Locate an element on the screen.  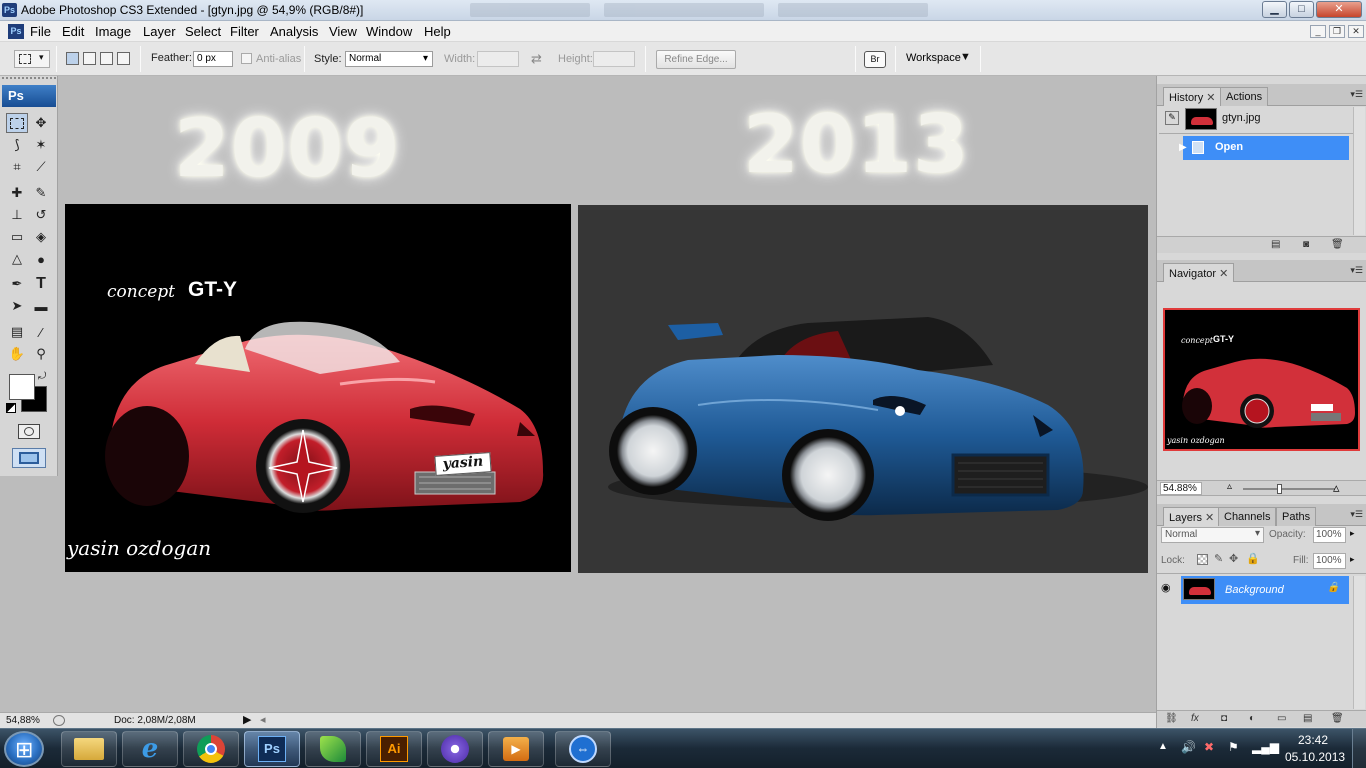
slice-tool-icon: ⟋ is located at coordinates (41, 167).